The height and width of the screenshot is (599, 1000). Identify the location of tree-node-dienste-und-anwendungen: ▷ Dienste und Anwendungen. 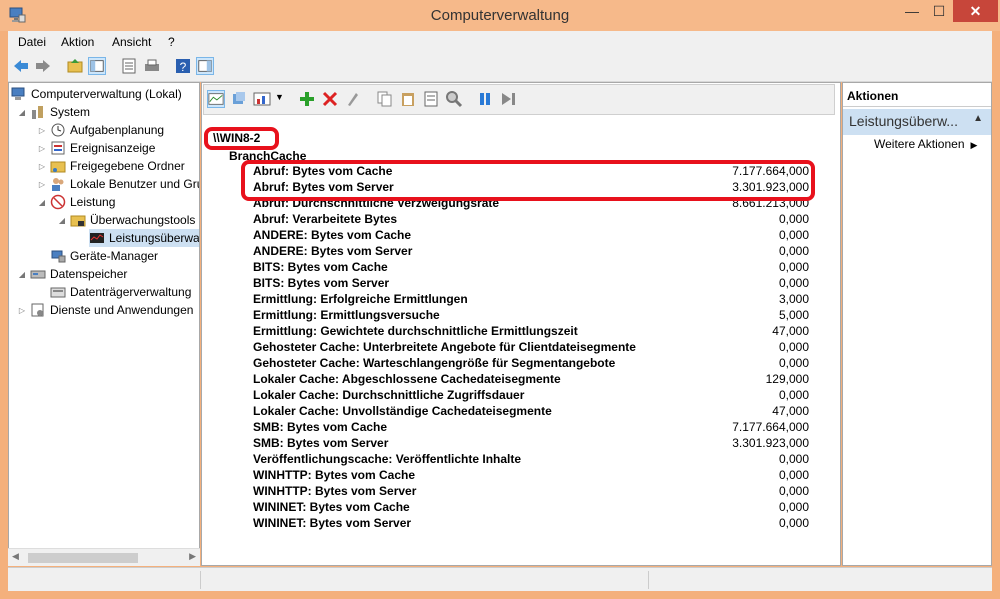
(105, 310).